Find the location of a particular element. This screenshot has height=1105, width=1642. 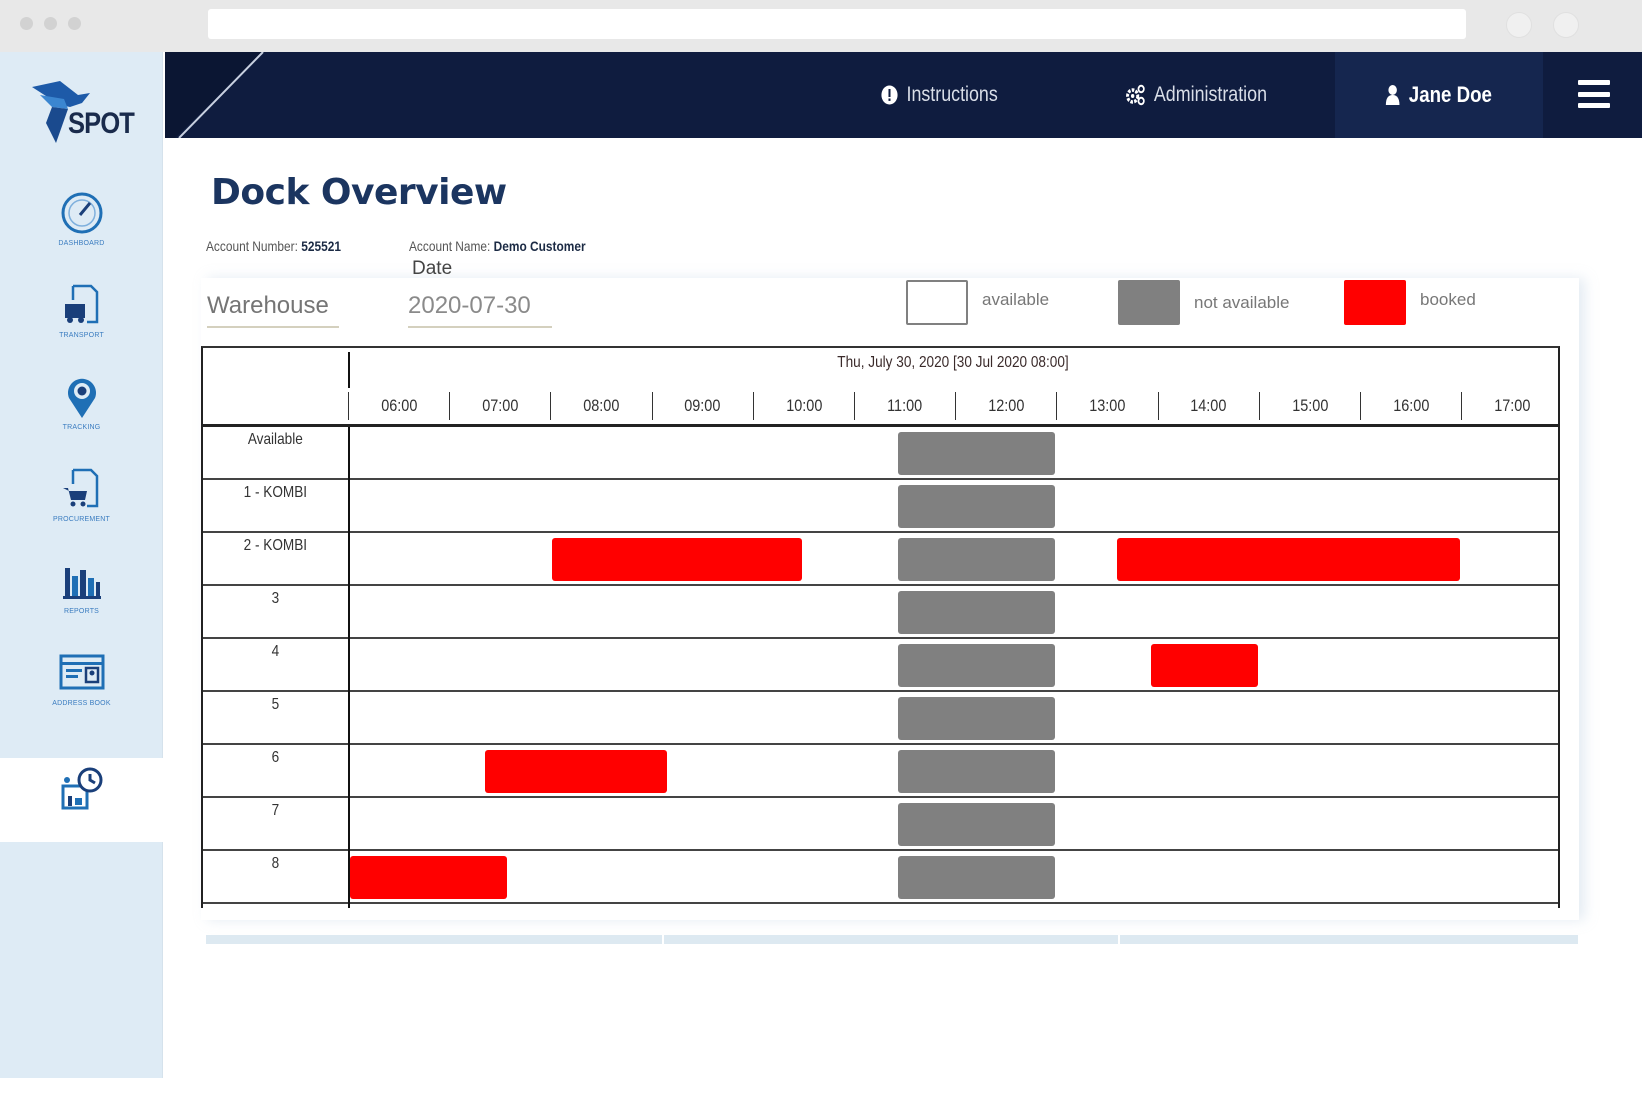

dock-row: 7 is located at coordinates (880, 824).